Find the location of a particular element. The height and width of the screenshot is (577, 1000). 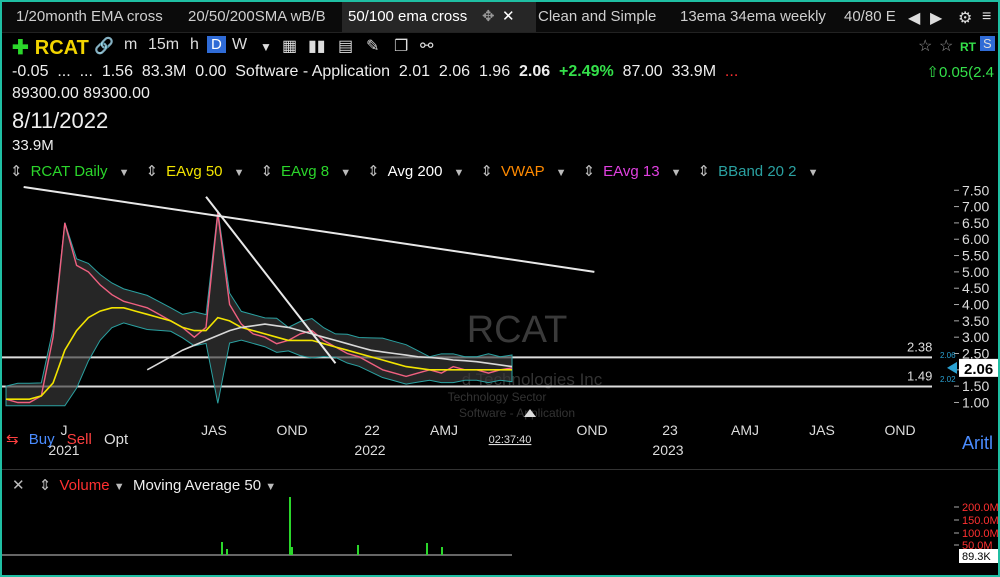

close-pane-icon: ✕ is located at coordinates (18, 485).